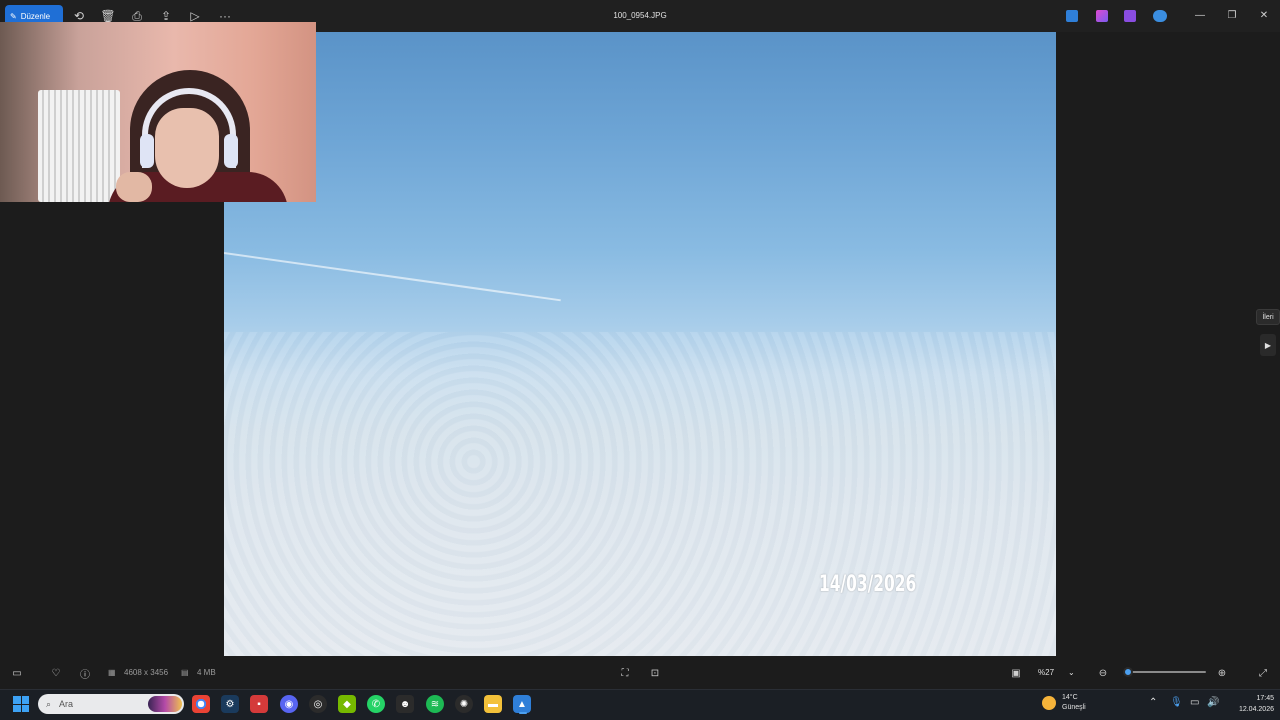 This screenshot has height=720, width=1280. What do you see at coordinates (655, 673) in the screenshot?
I see `scan-icon: ⊡` at bounding box center [655, 673].